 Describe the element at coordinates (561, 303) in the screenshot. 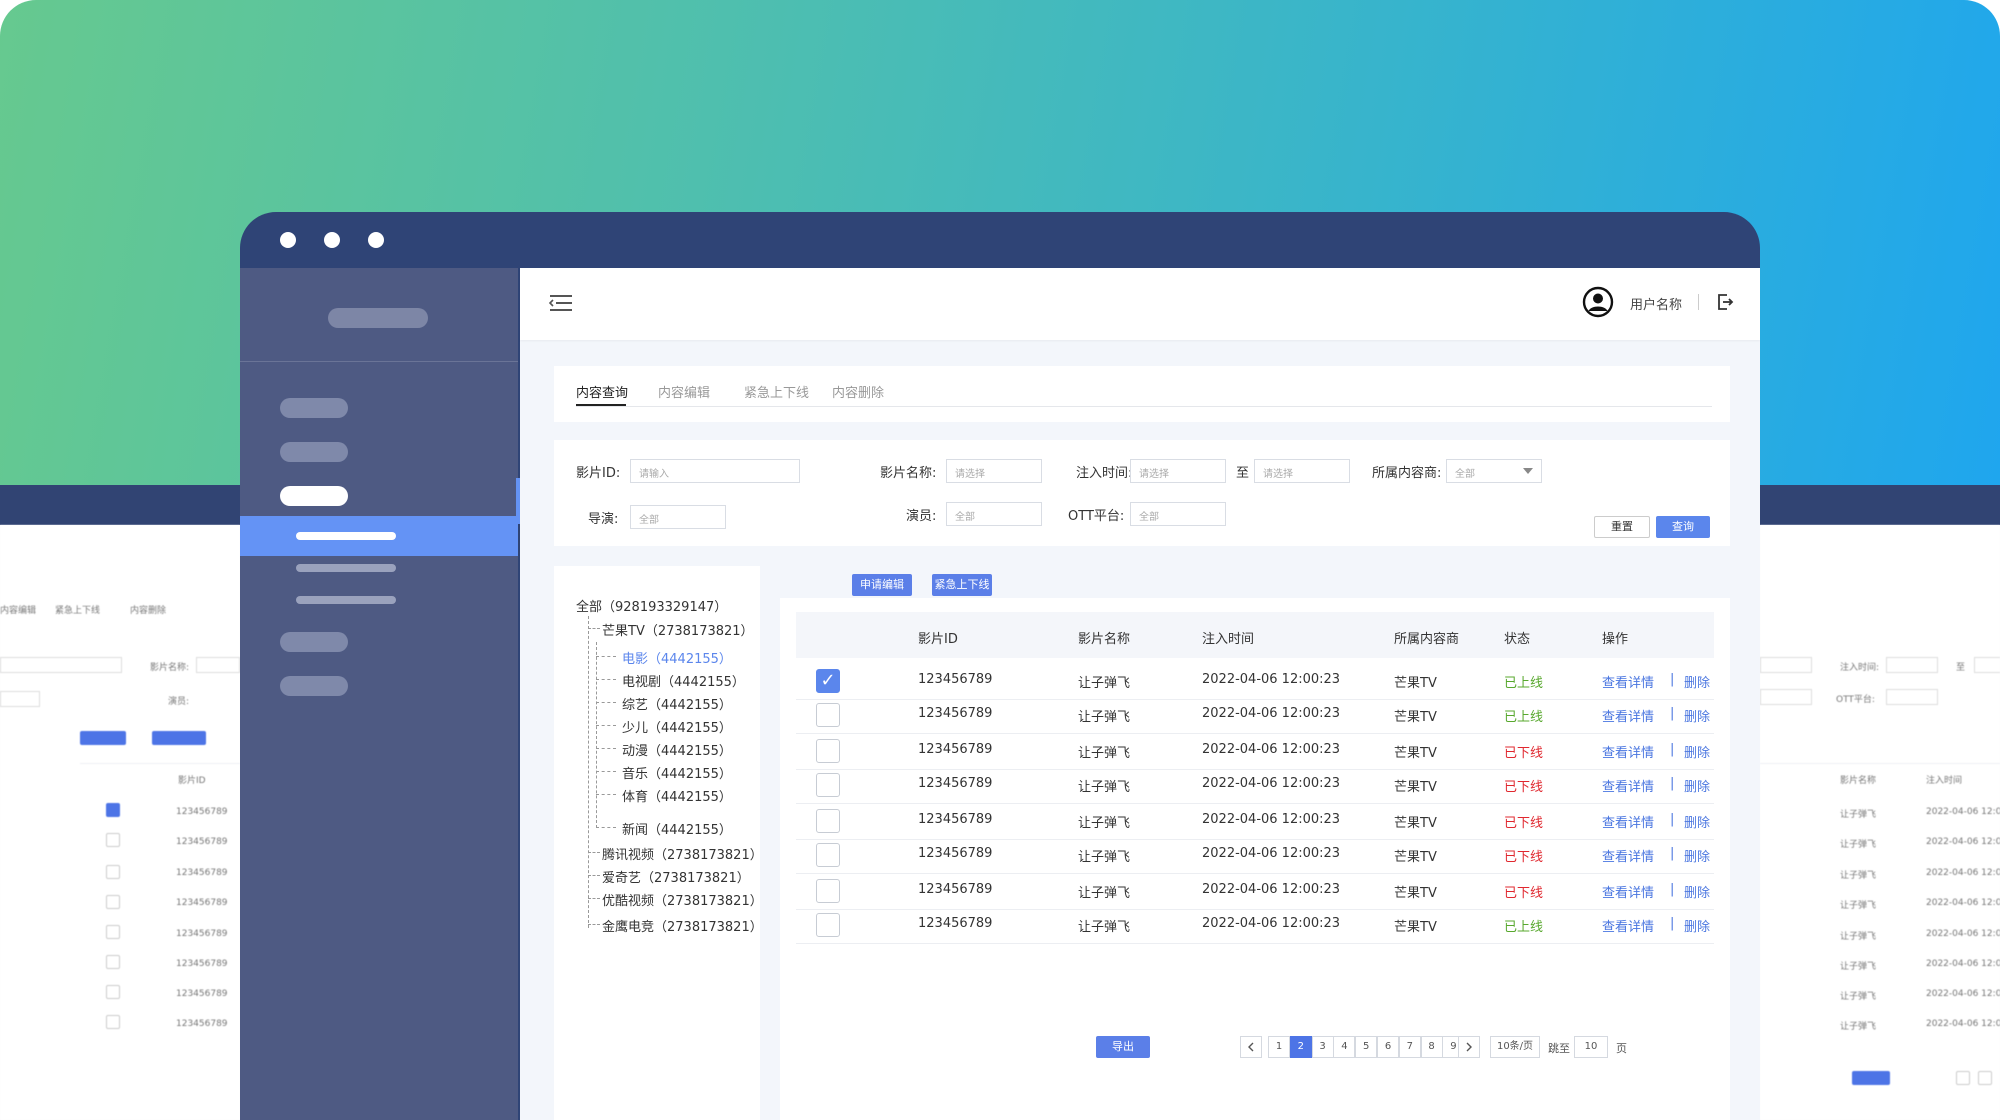

I see `menu-fold-icon` at that location.